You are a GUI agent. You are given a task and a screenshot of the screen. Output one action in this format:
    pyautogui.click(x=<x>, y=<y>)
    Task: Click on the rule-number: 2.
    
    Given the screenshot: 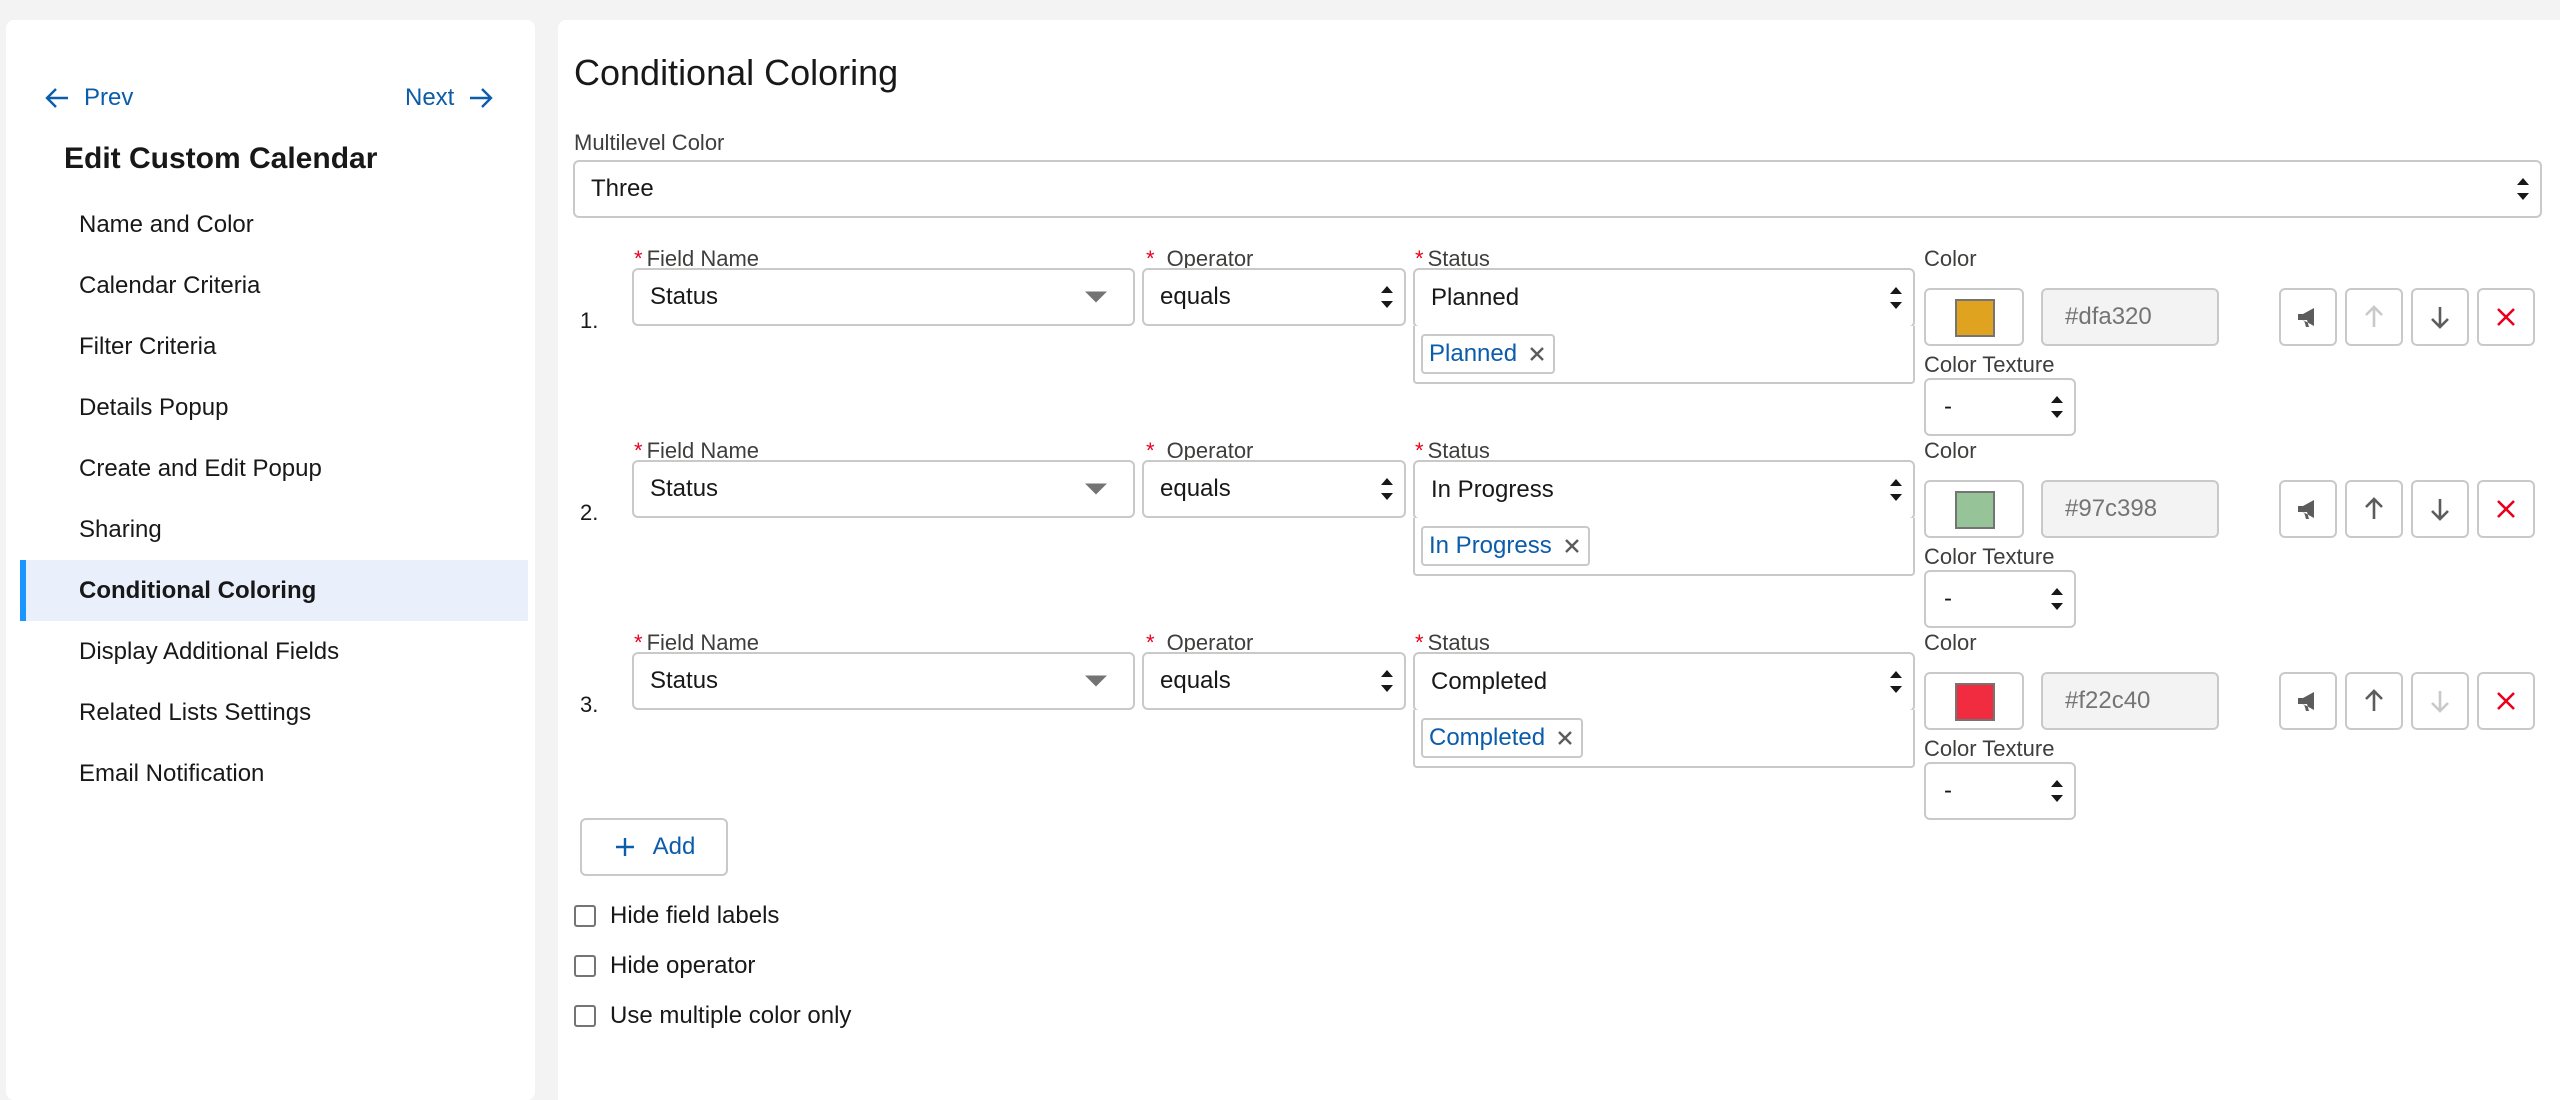 What is the action you would take?
    pyautogui.click(x=589, y=512)
    